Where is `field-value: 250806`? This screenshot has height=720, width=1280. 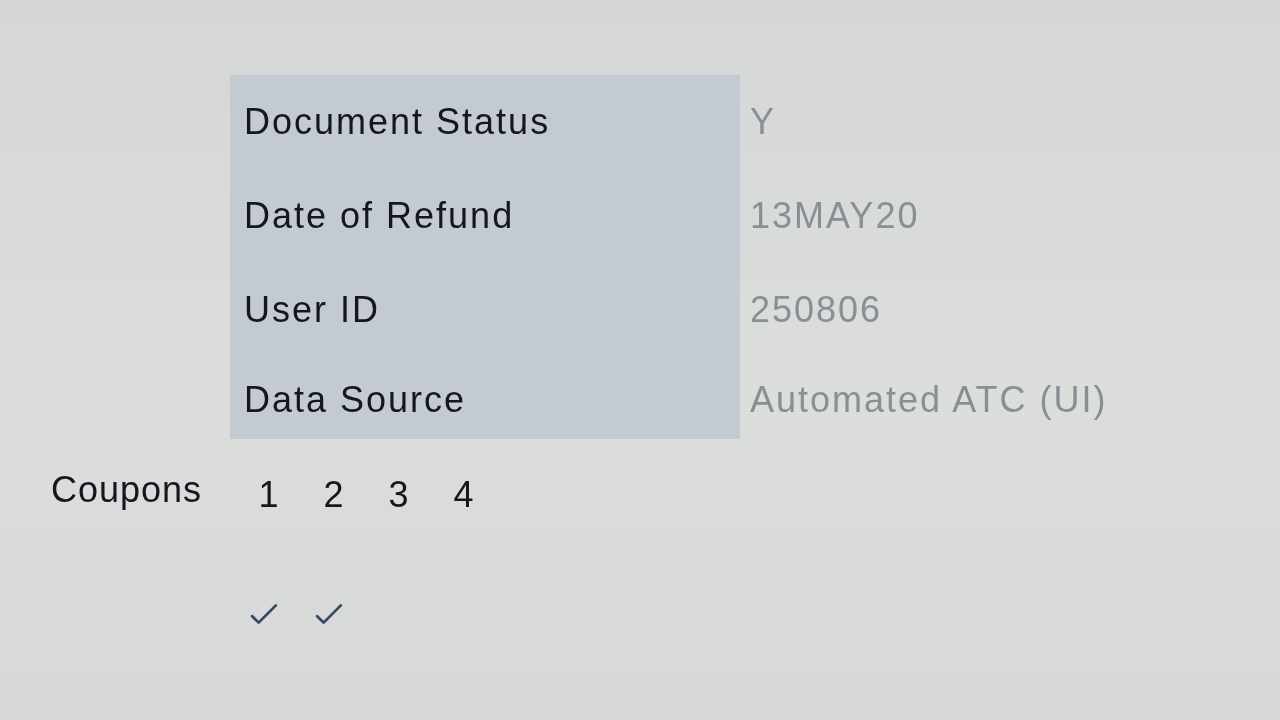
field-value: 250806 is located at coordinates (816, 310).